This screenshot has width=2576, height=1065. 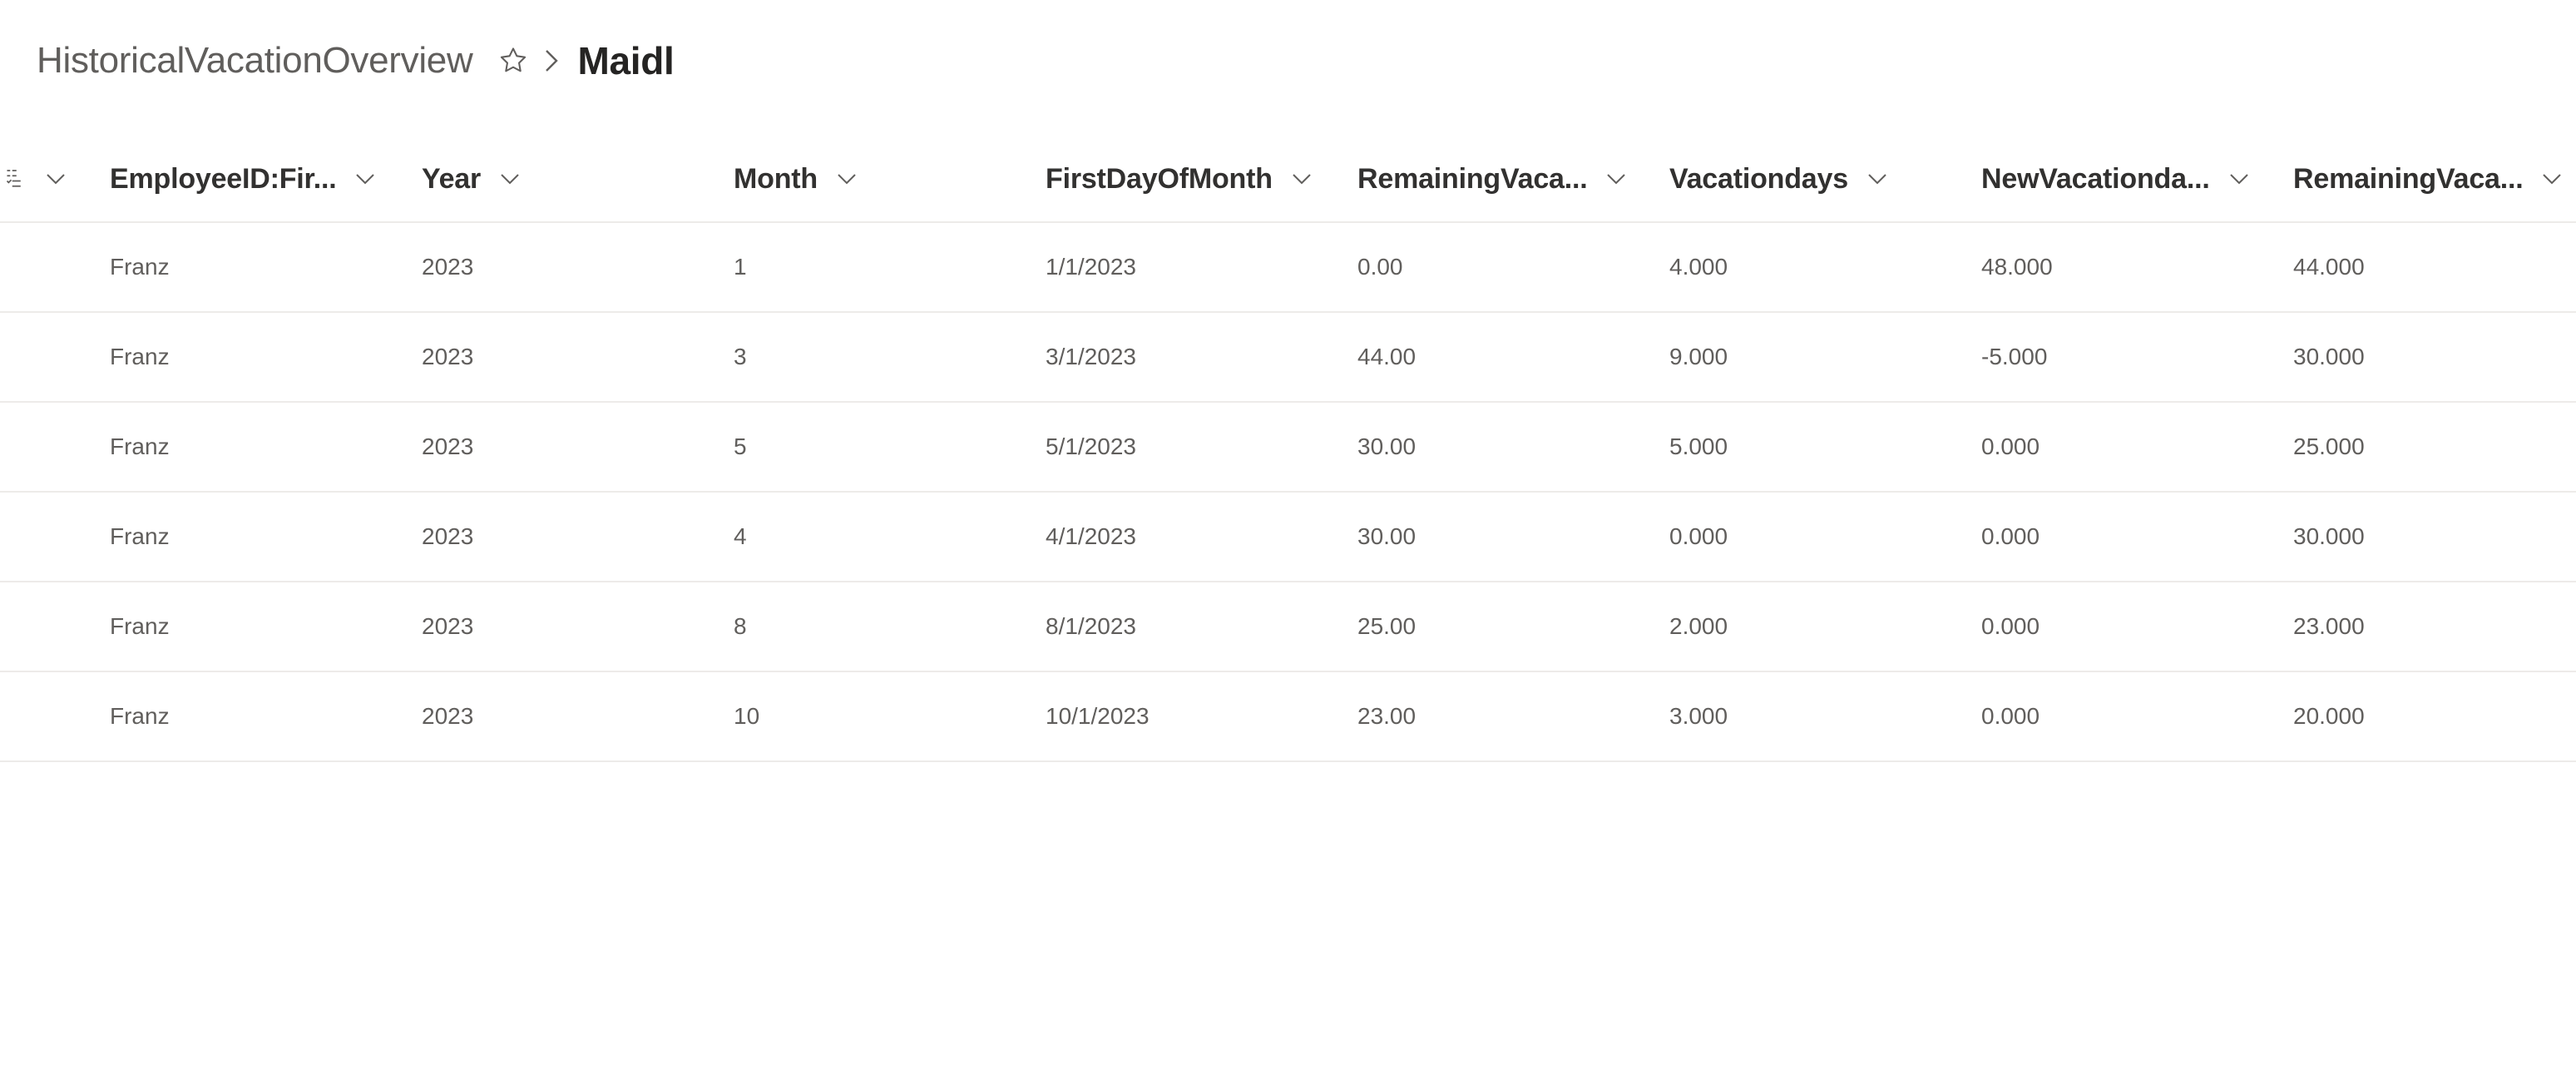 I want to click on cell-month: 10, so click(x=747, y=716).